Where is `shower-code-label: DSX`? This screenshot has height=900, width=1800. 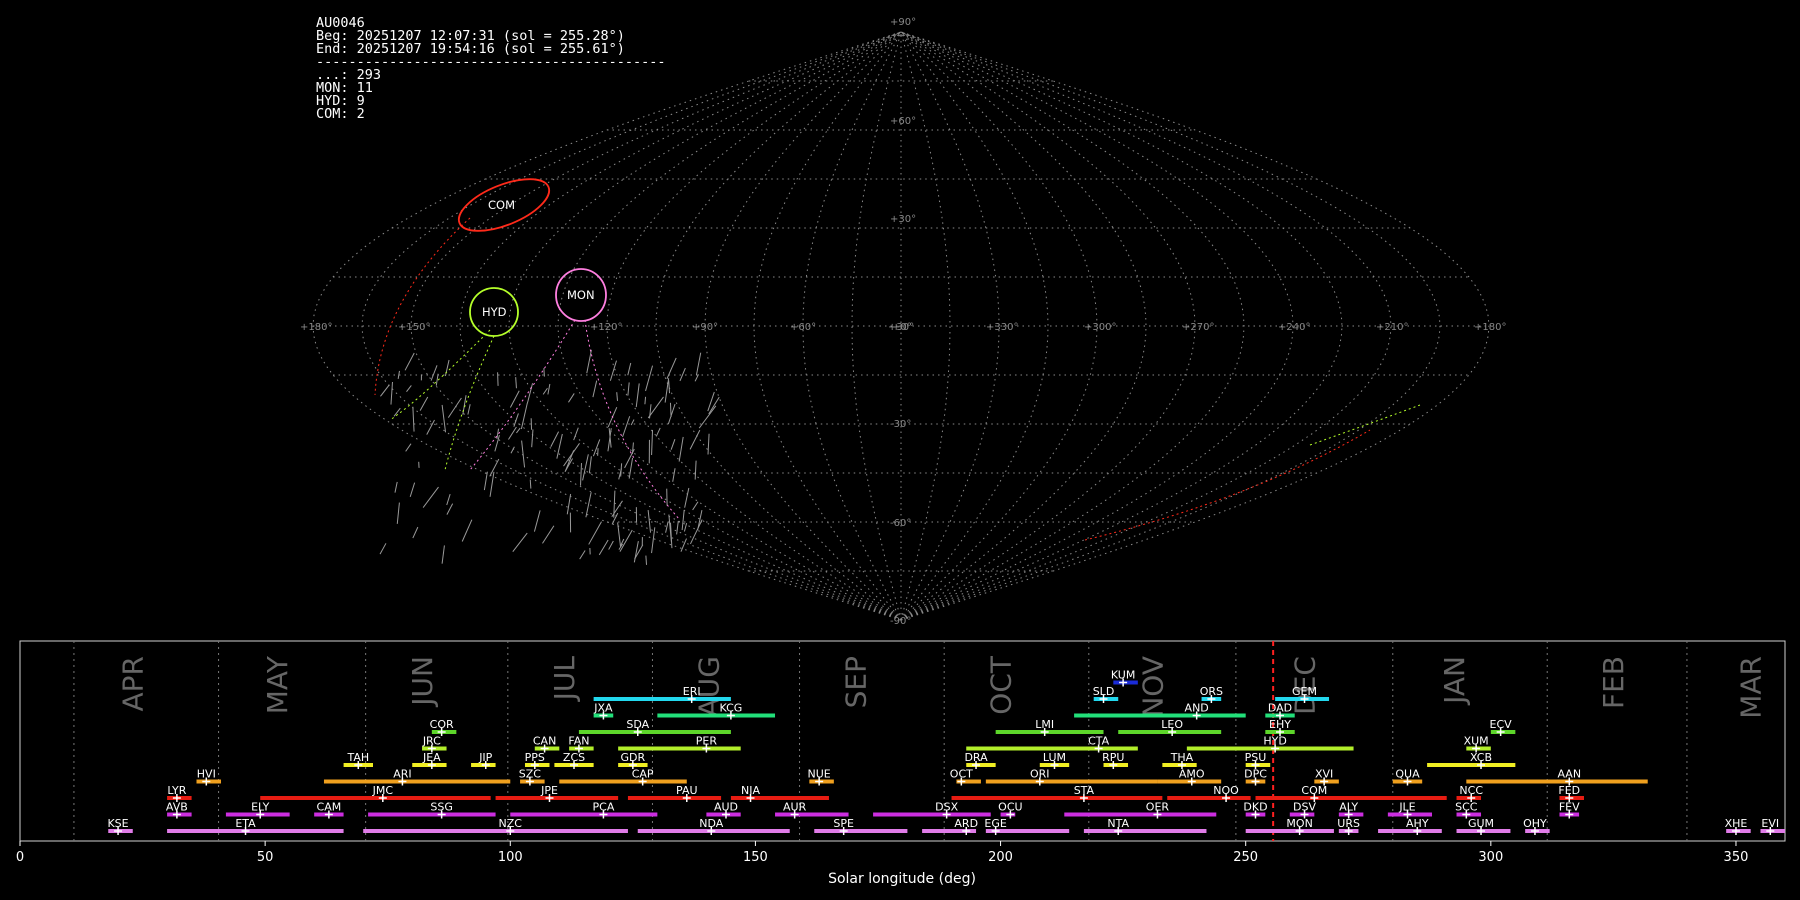 shower-code-label: DSX is located at coordinates (946, 807).